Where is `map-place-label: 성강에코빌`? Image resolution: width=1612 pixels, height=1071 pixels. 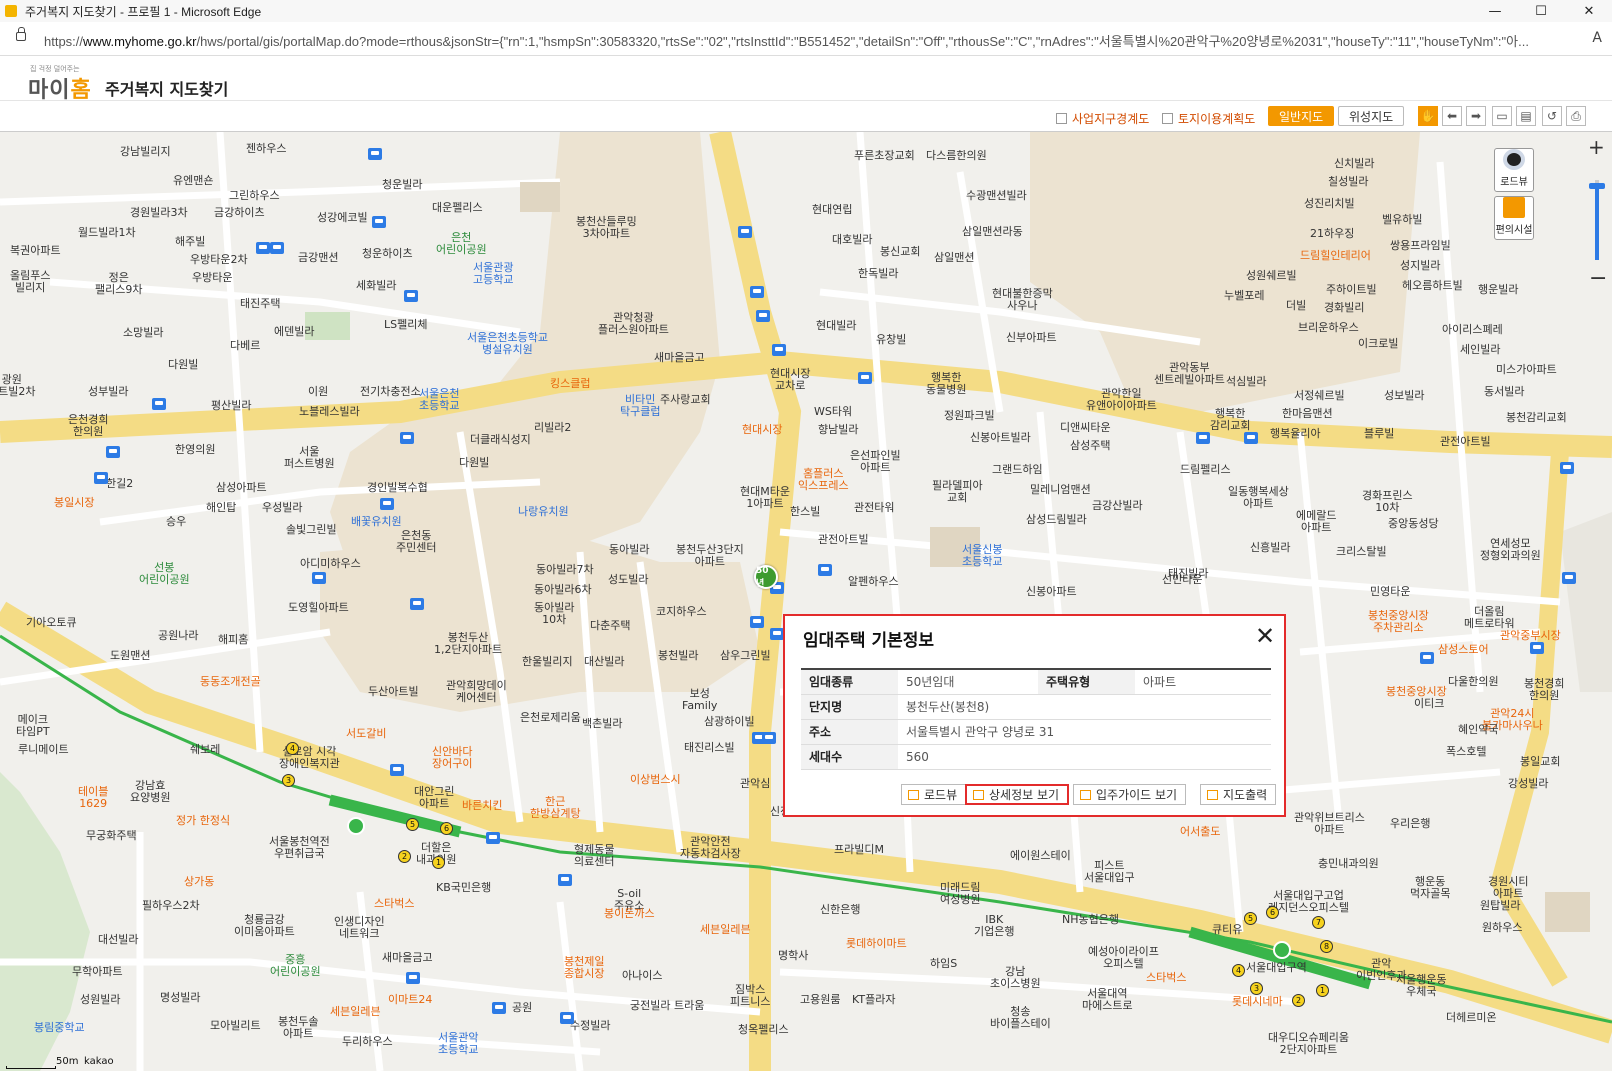 map-place-label: 성강에코빌 is located at coordinates (342, 218).